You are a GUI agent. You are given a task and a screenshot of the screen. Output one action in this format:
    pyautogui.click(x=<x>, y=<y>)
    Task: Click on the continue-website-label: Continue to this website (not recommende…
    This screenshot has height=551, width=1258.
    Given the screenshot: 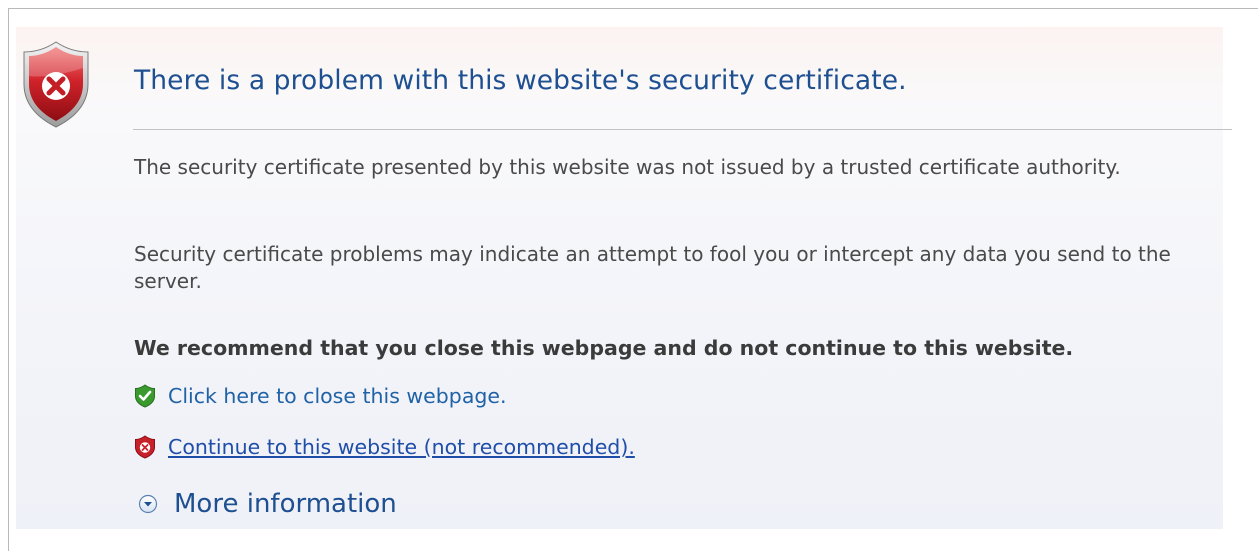 What is the action you would take?
    pyautogui.click(x=401, y=447)
    